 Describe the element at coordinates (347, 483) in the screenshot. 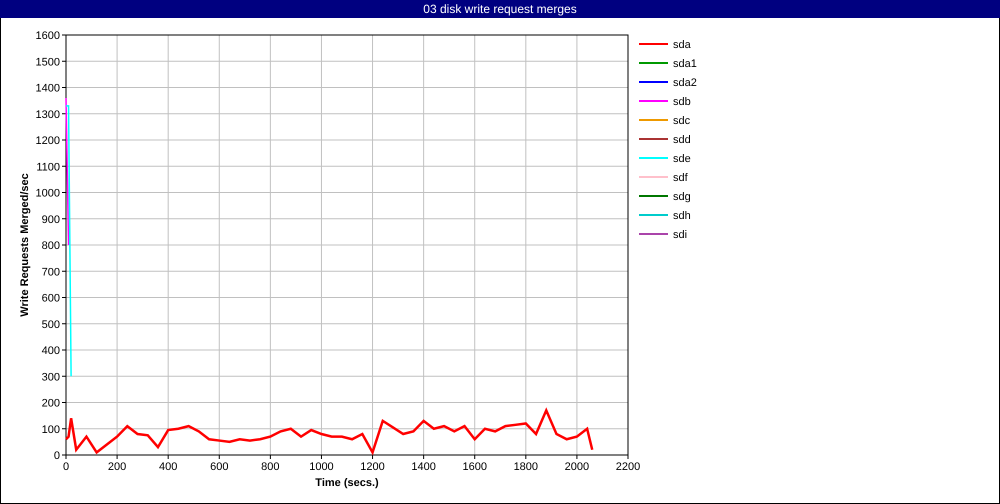

I see `axis-title: Time (secs.)` at that location.